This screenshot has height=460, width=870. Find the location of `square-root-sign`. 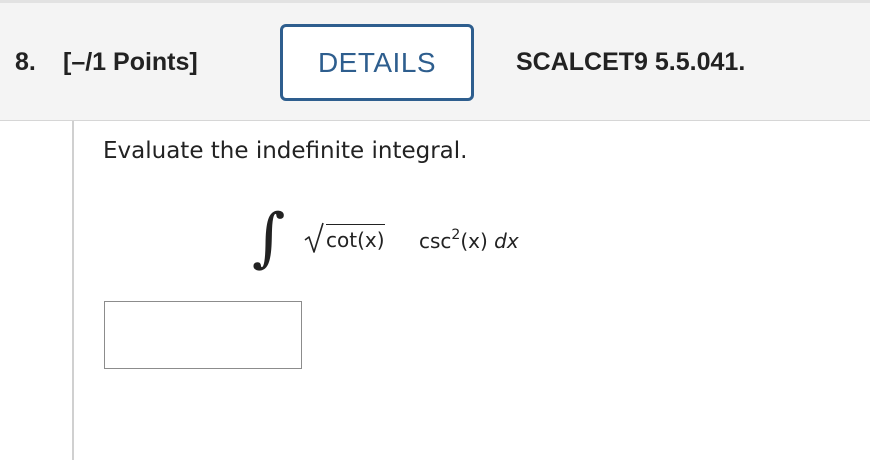

square-root-sign is located at coordinates (314, 237).